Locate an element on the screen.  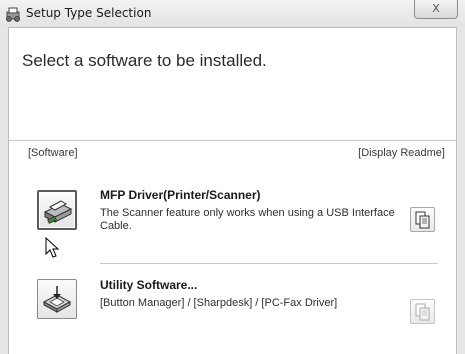
page-heading: Select a software to be installed. is located at coordinates (144, 60).